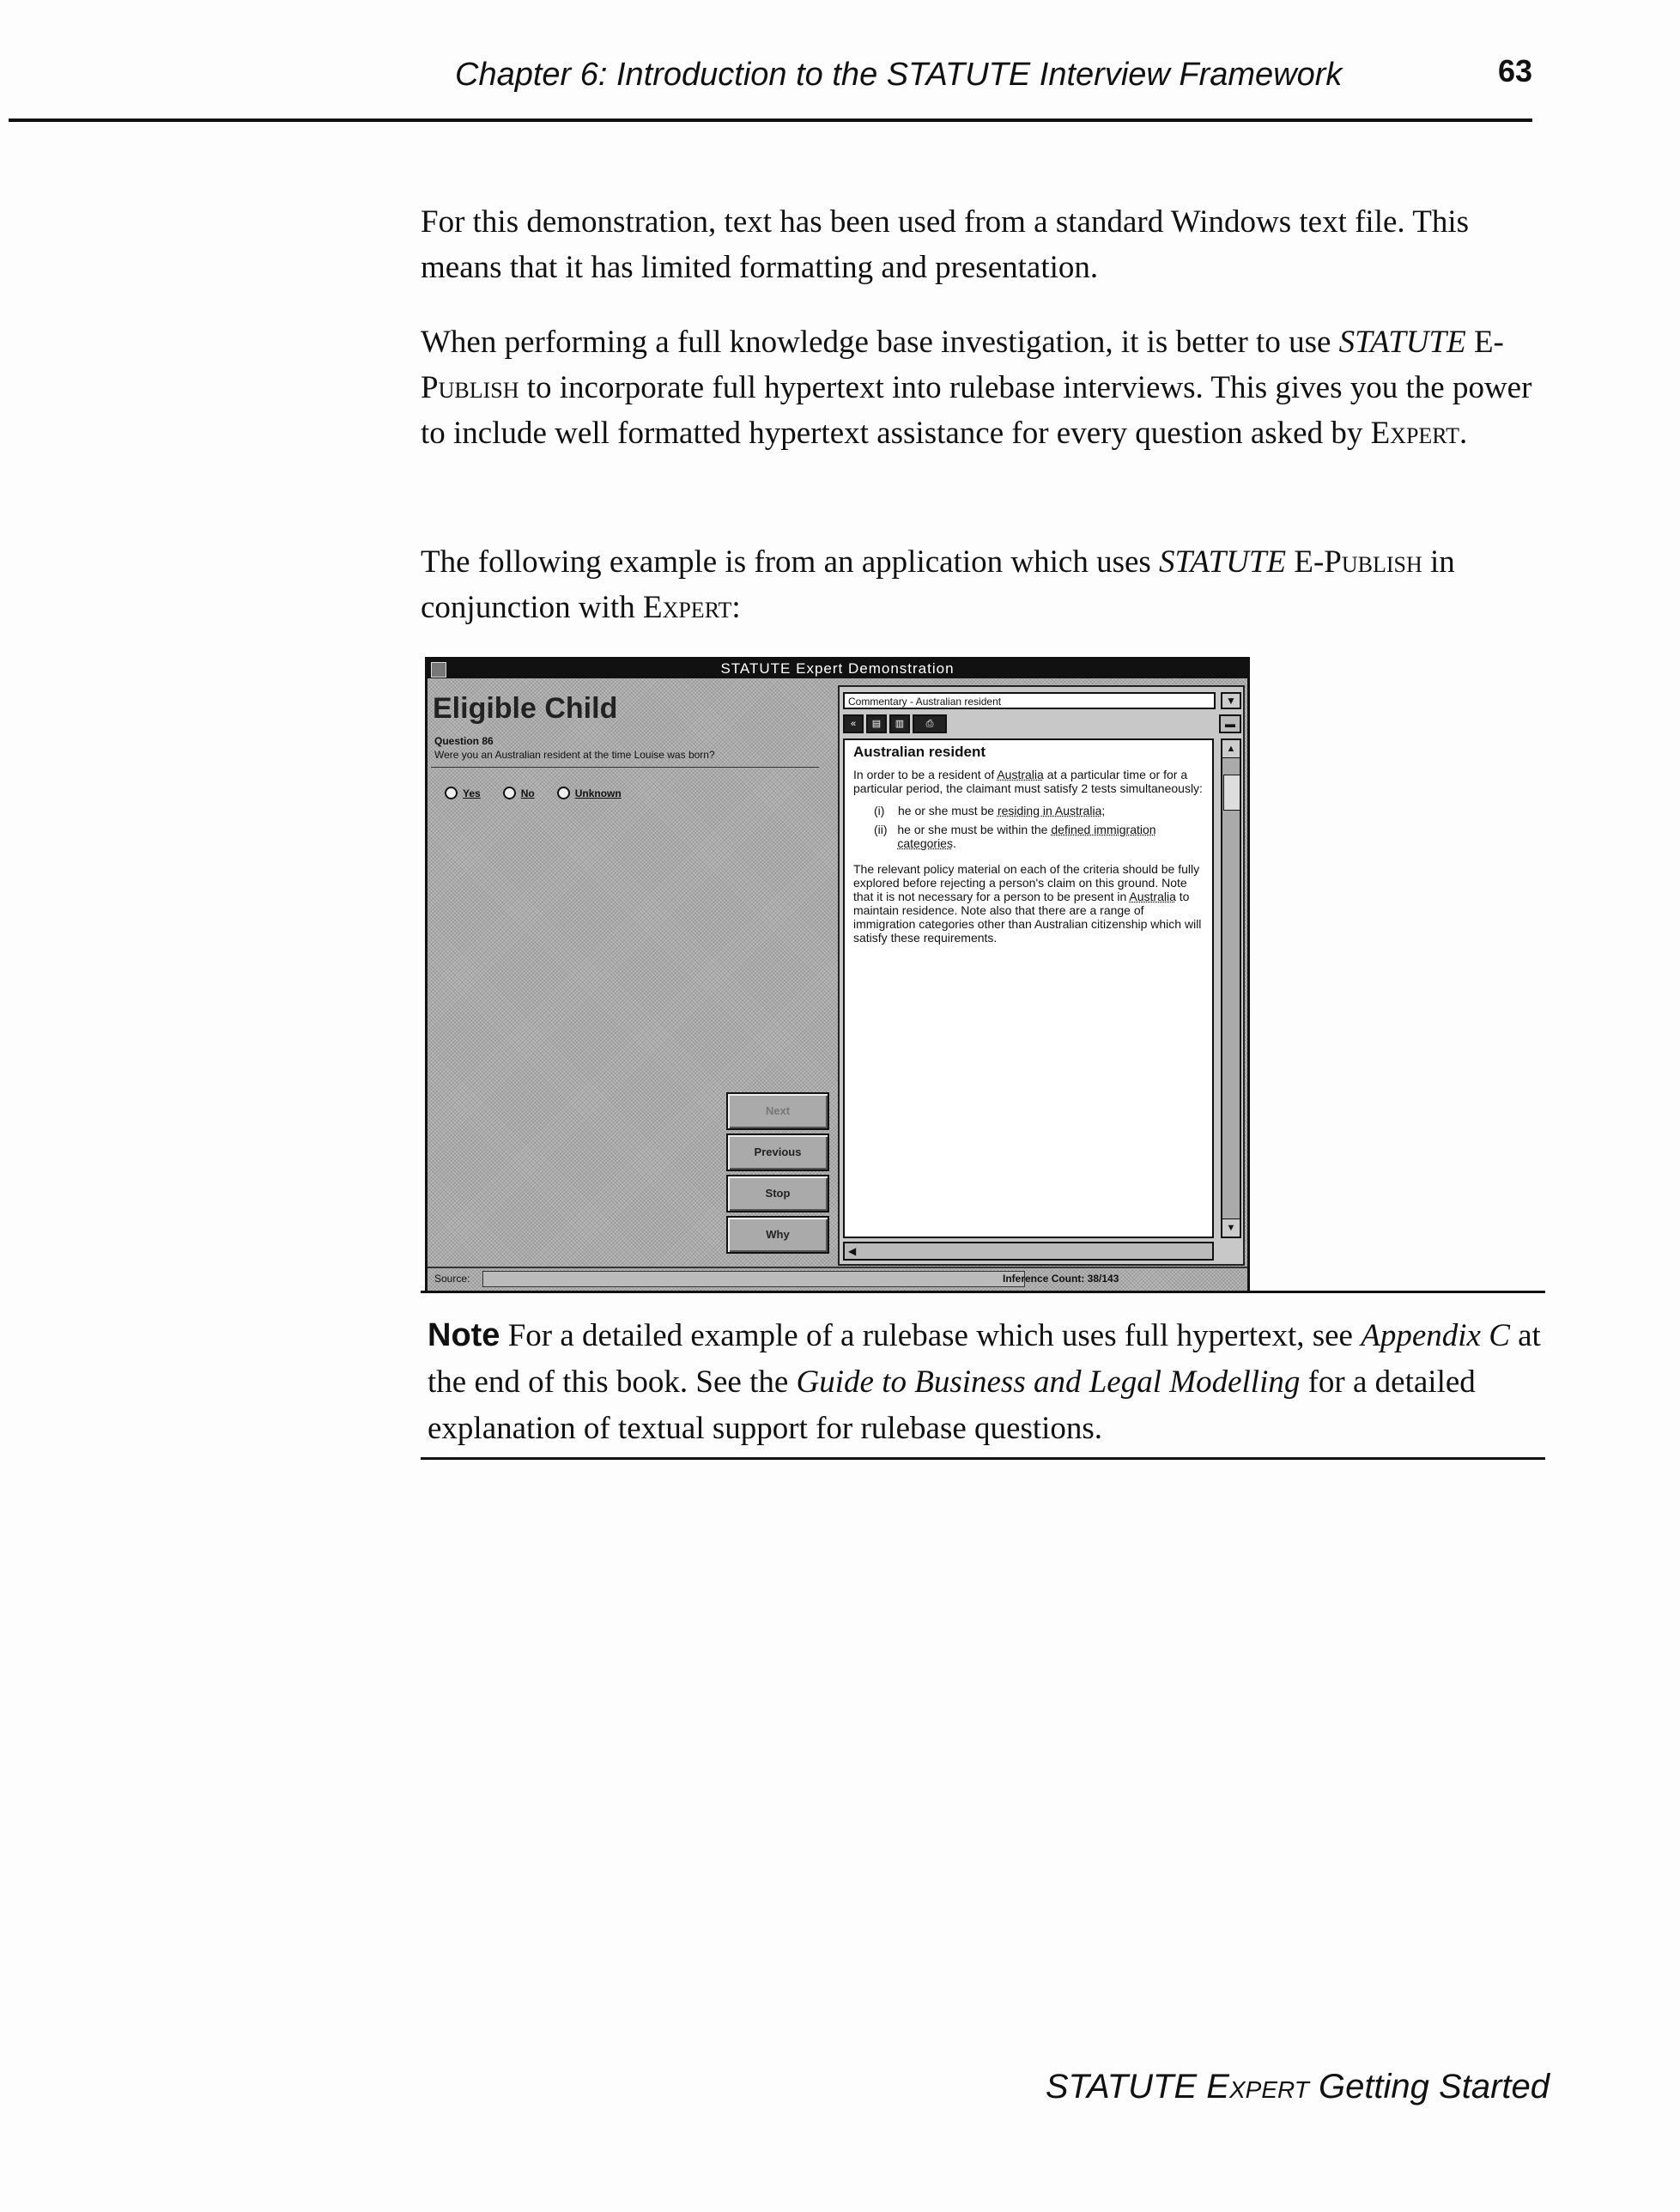 The height and width of the screenshot is (2212, 1680). Describe the element at coordinates (1358, 562) in the screenshot. I see `p3-epublish: E-Publish` at that location.